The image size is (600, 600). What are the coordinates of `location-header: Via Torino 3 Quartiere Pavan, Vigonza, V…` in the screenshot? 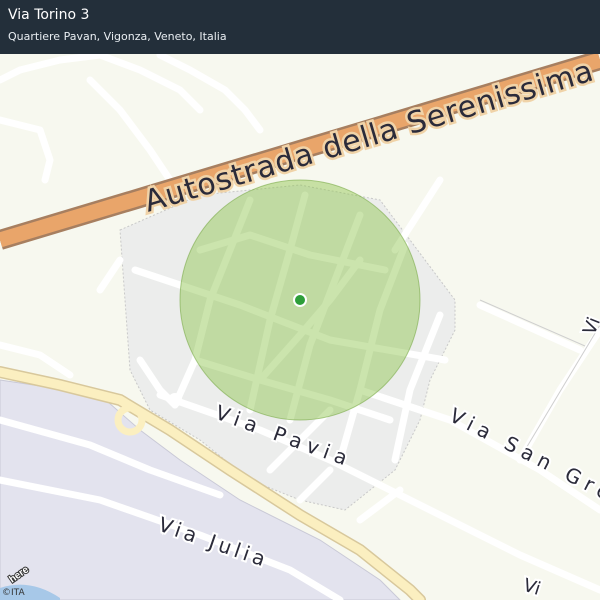 It's located at (300, 27).